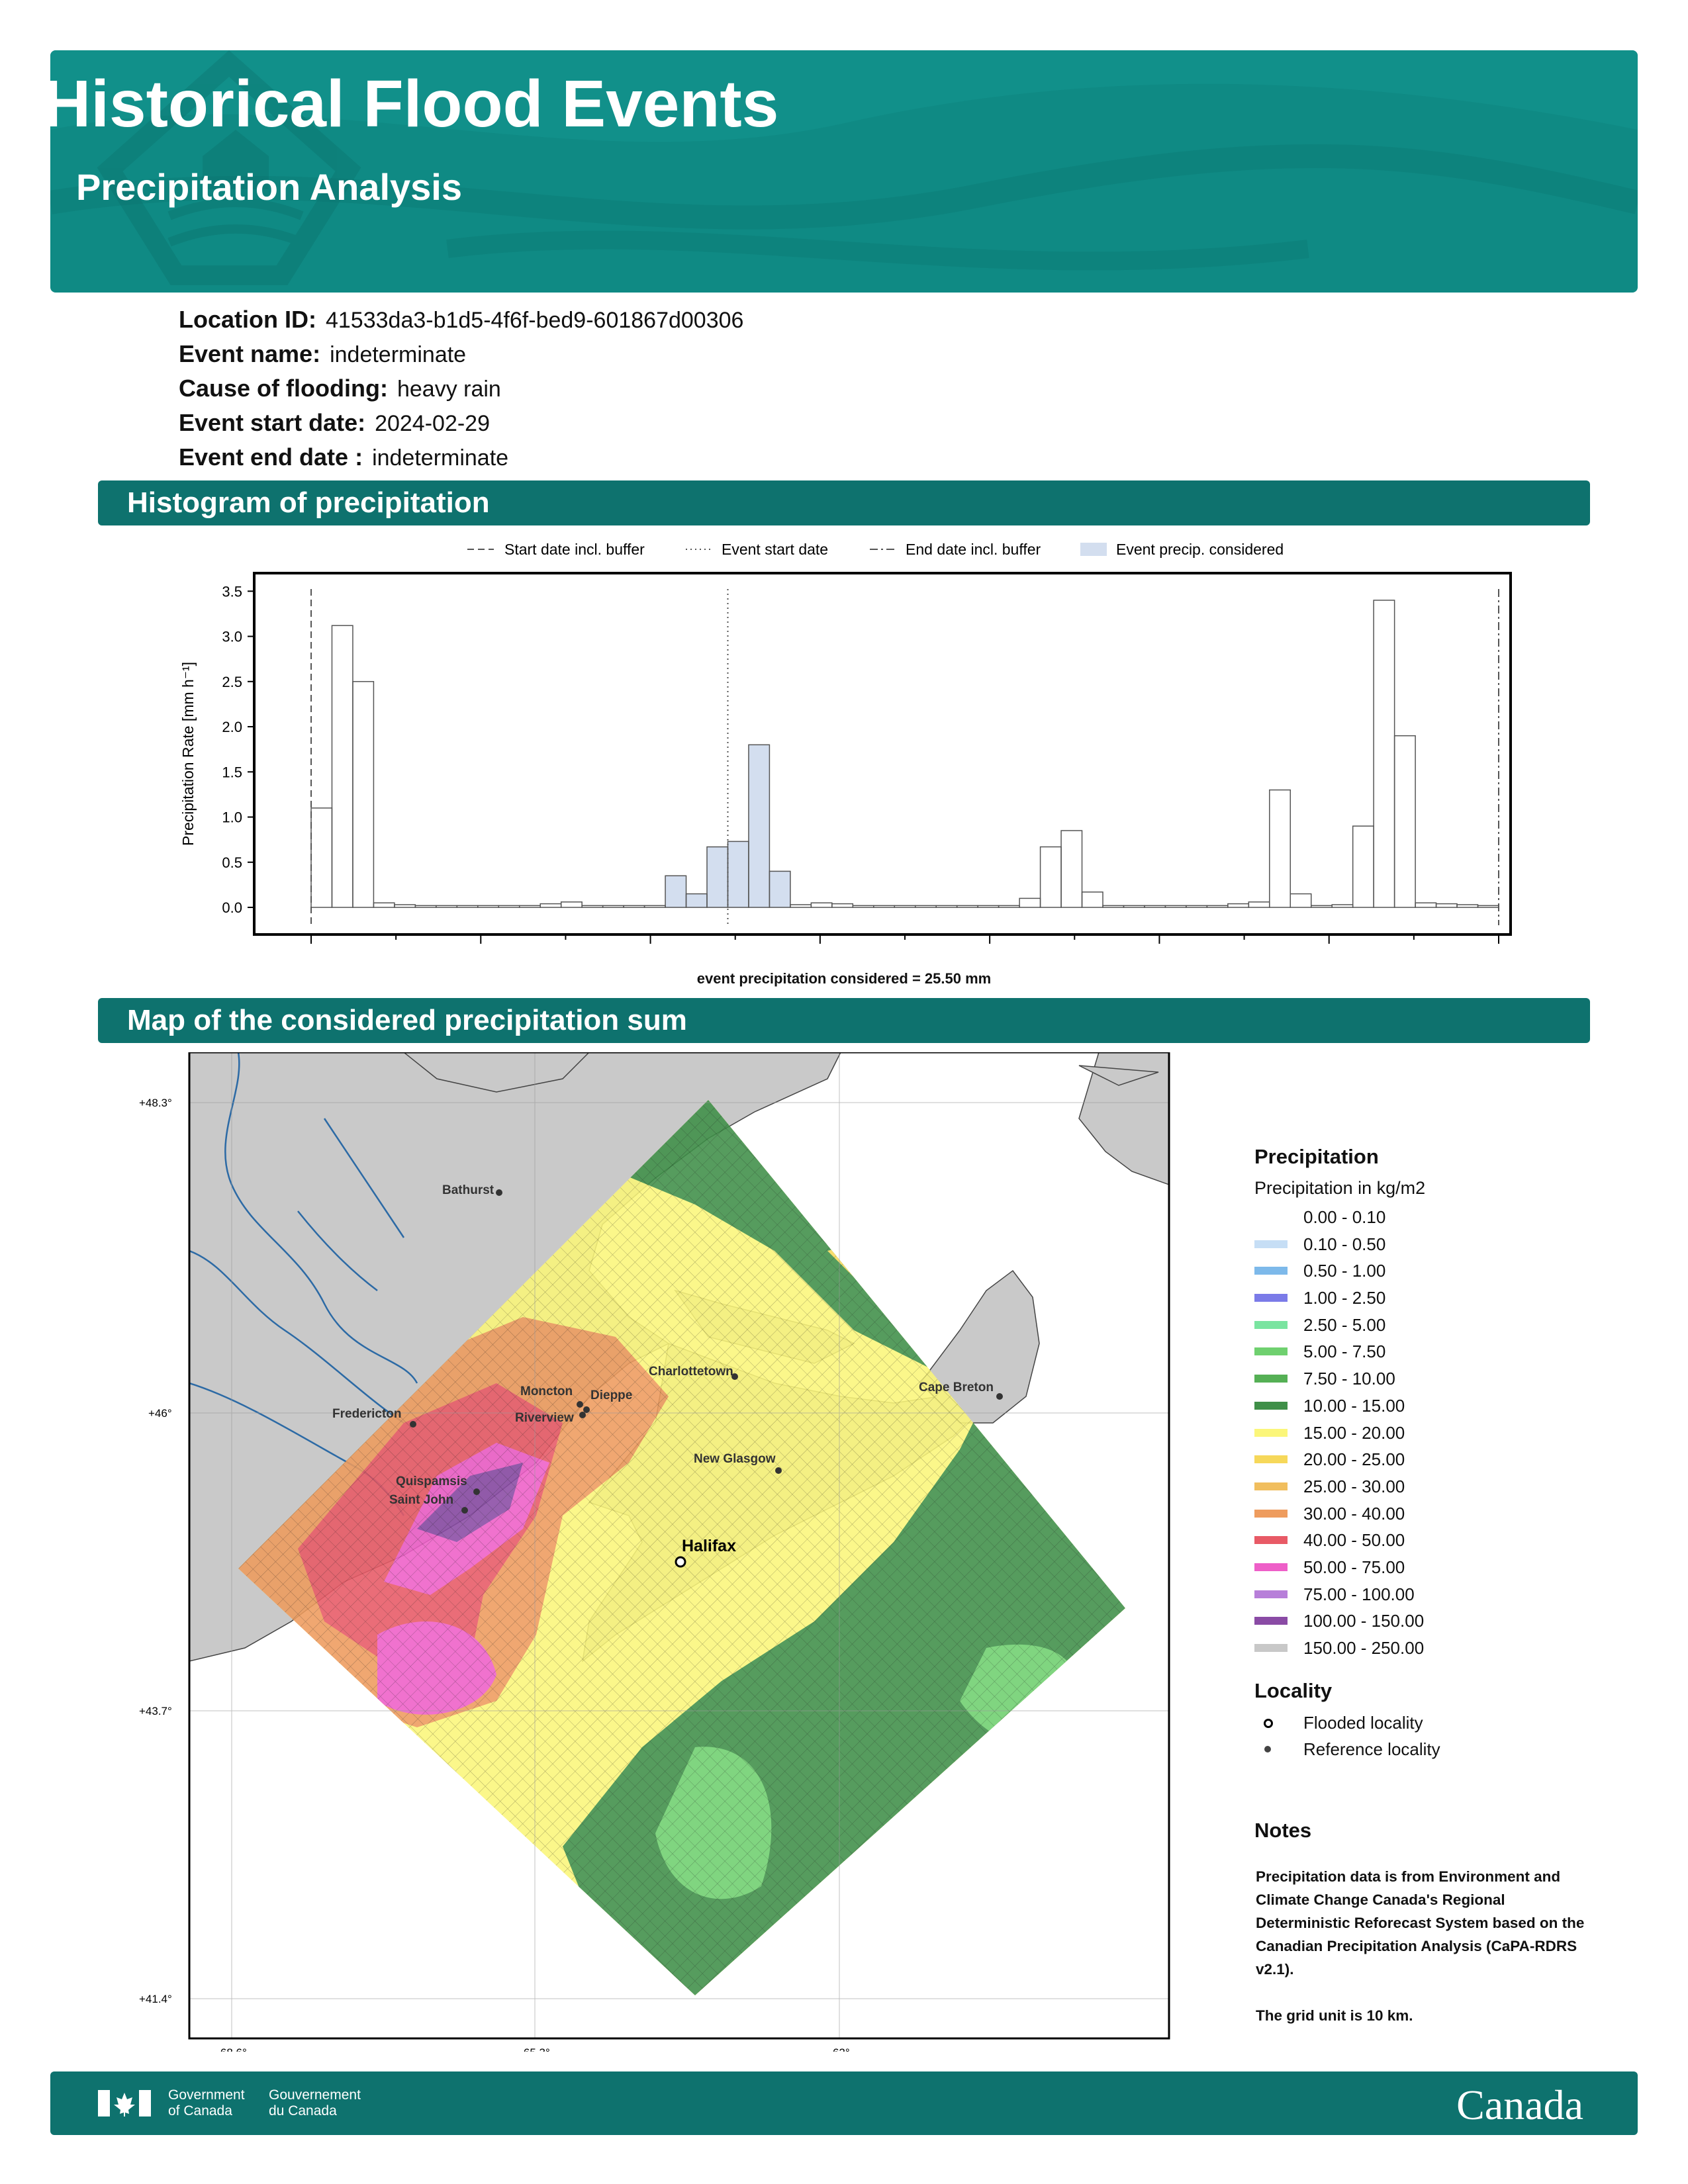 This screenshot has height=2184, width=1688. I want to click on meta-value: heavy rain, so click(449, 390).